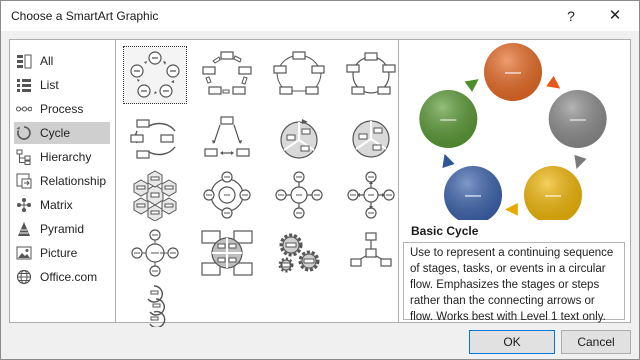 The width and height of the screenshot is (640, 360). I want to click on category-office-com: Office.com, so click(62, 277).